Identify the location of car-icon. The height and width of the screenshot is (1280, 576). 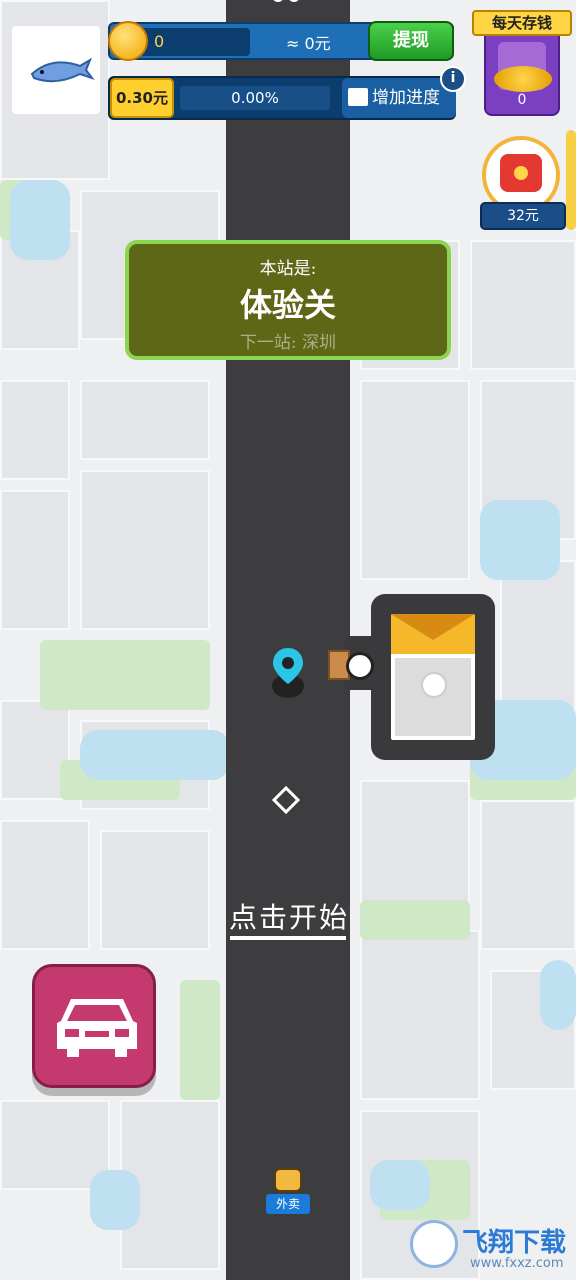
(97, 1028).